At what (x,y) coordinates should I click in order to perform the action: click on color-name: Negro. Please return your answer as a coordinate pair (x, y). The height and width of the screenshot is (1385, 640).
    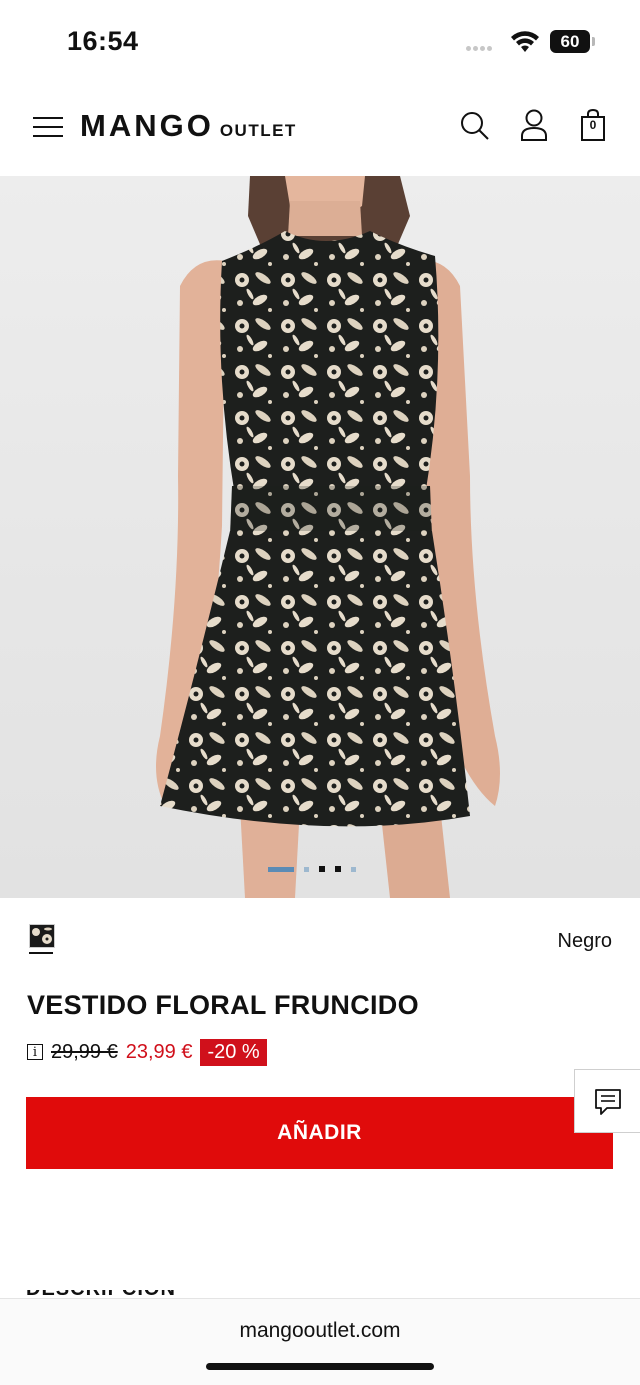
    Looking at the image, I should click on (584, 941).